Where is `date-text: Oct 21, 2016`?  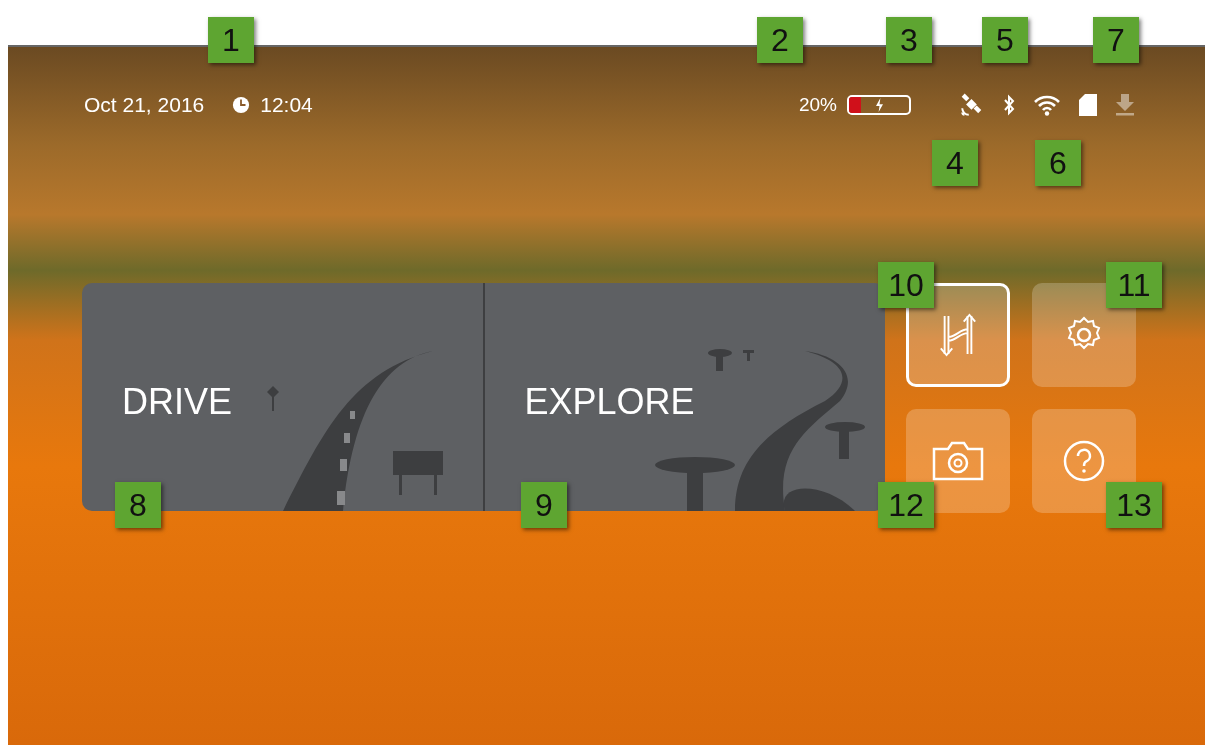 date-text: Oct 21, 2016 is located at coordinates (144, 105).